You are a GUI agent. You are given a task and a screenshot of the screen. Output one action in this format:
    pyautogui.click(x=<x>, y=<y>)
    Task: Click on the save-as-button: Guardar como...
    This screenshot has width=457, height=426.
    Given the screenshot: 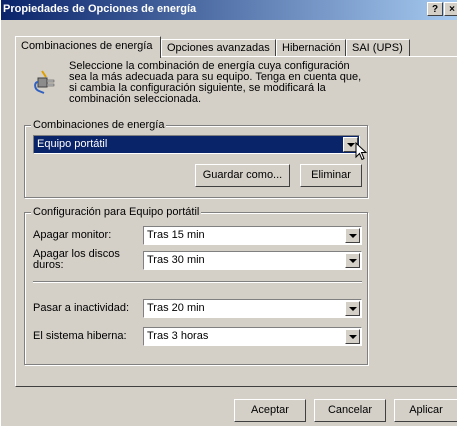 What is the action you would take?
    pyautogui.click(x=242, y=175)
    